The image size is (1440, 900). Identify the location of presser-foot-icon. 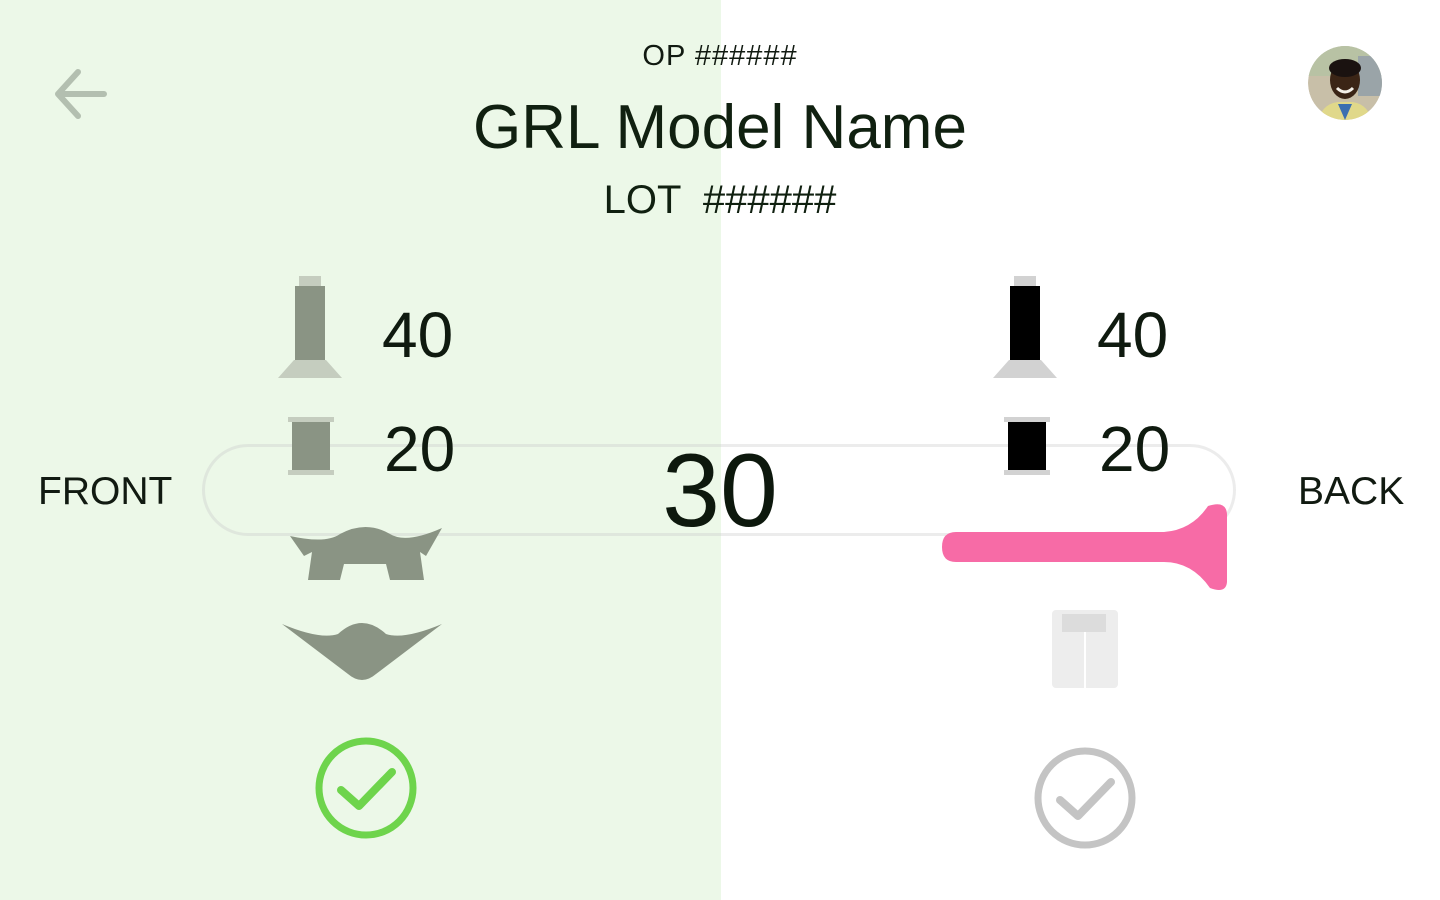
(366, 553).